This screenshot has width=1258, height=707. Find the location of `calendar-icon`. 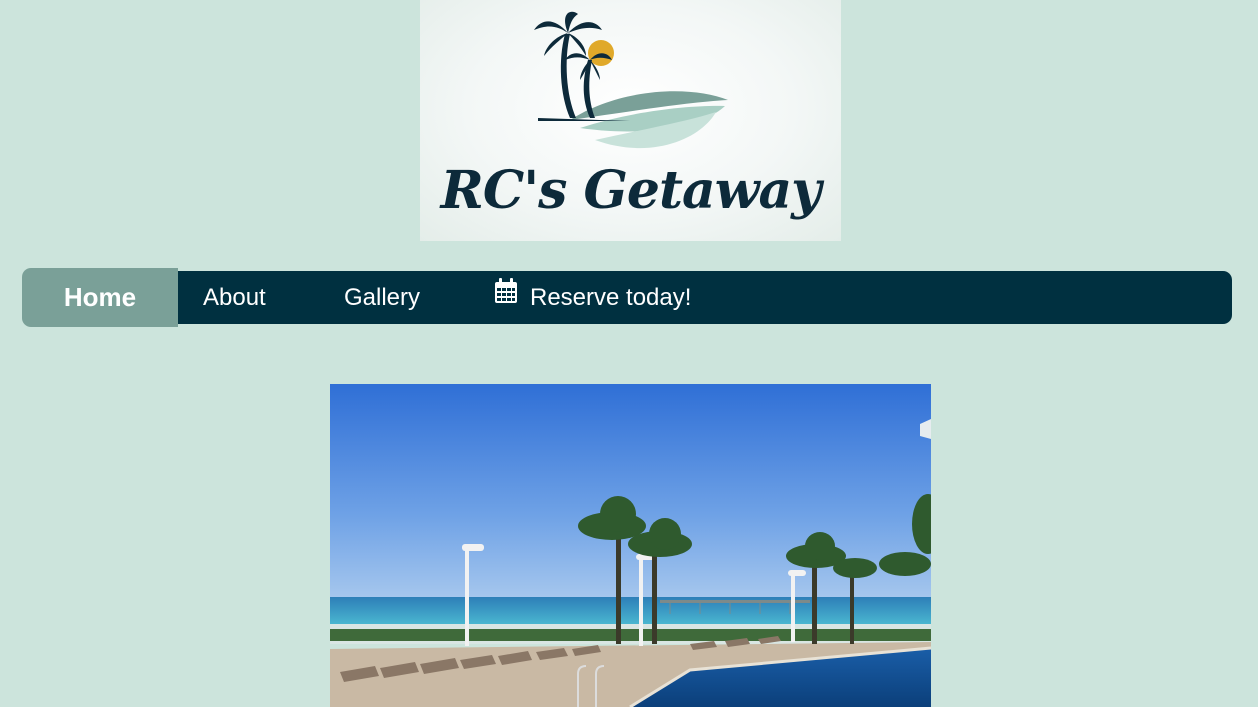

calendar-icon is located at coordinates (506, 296).